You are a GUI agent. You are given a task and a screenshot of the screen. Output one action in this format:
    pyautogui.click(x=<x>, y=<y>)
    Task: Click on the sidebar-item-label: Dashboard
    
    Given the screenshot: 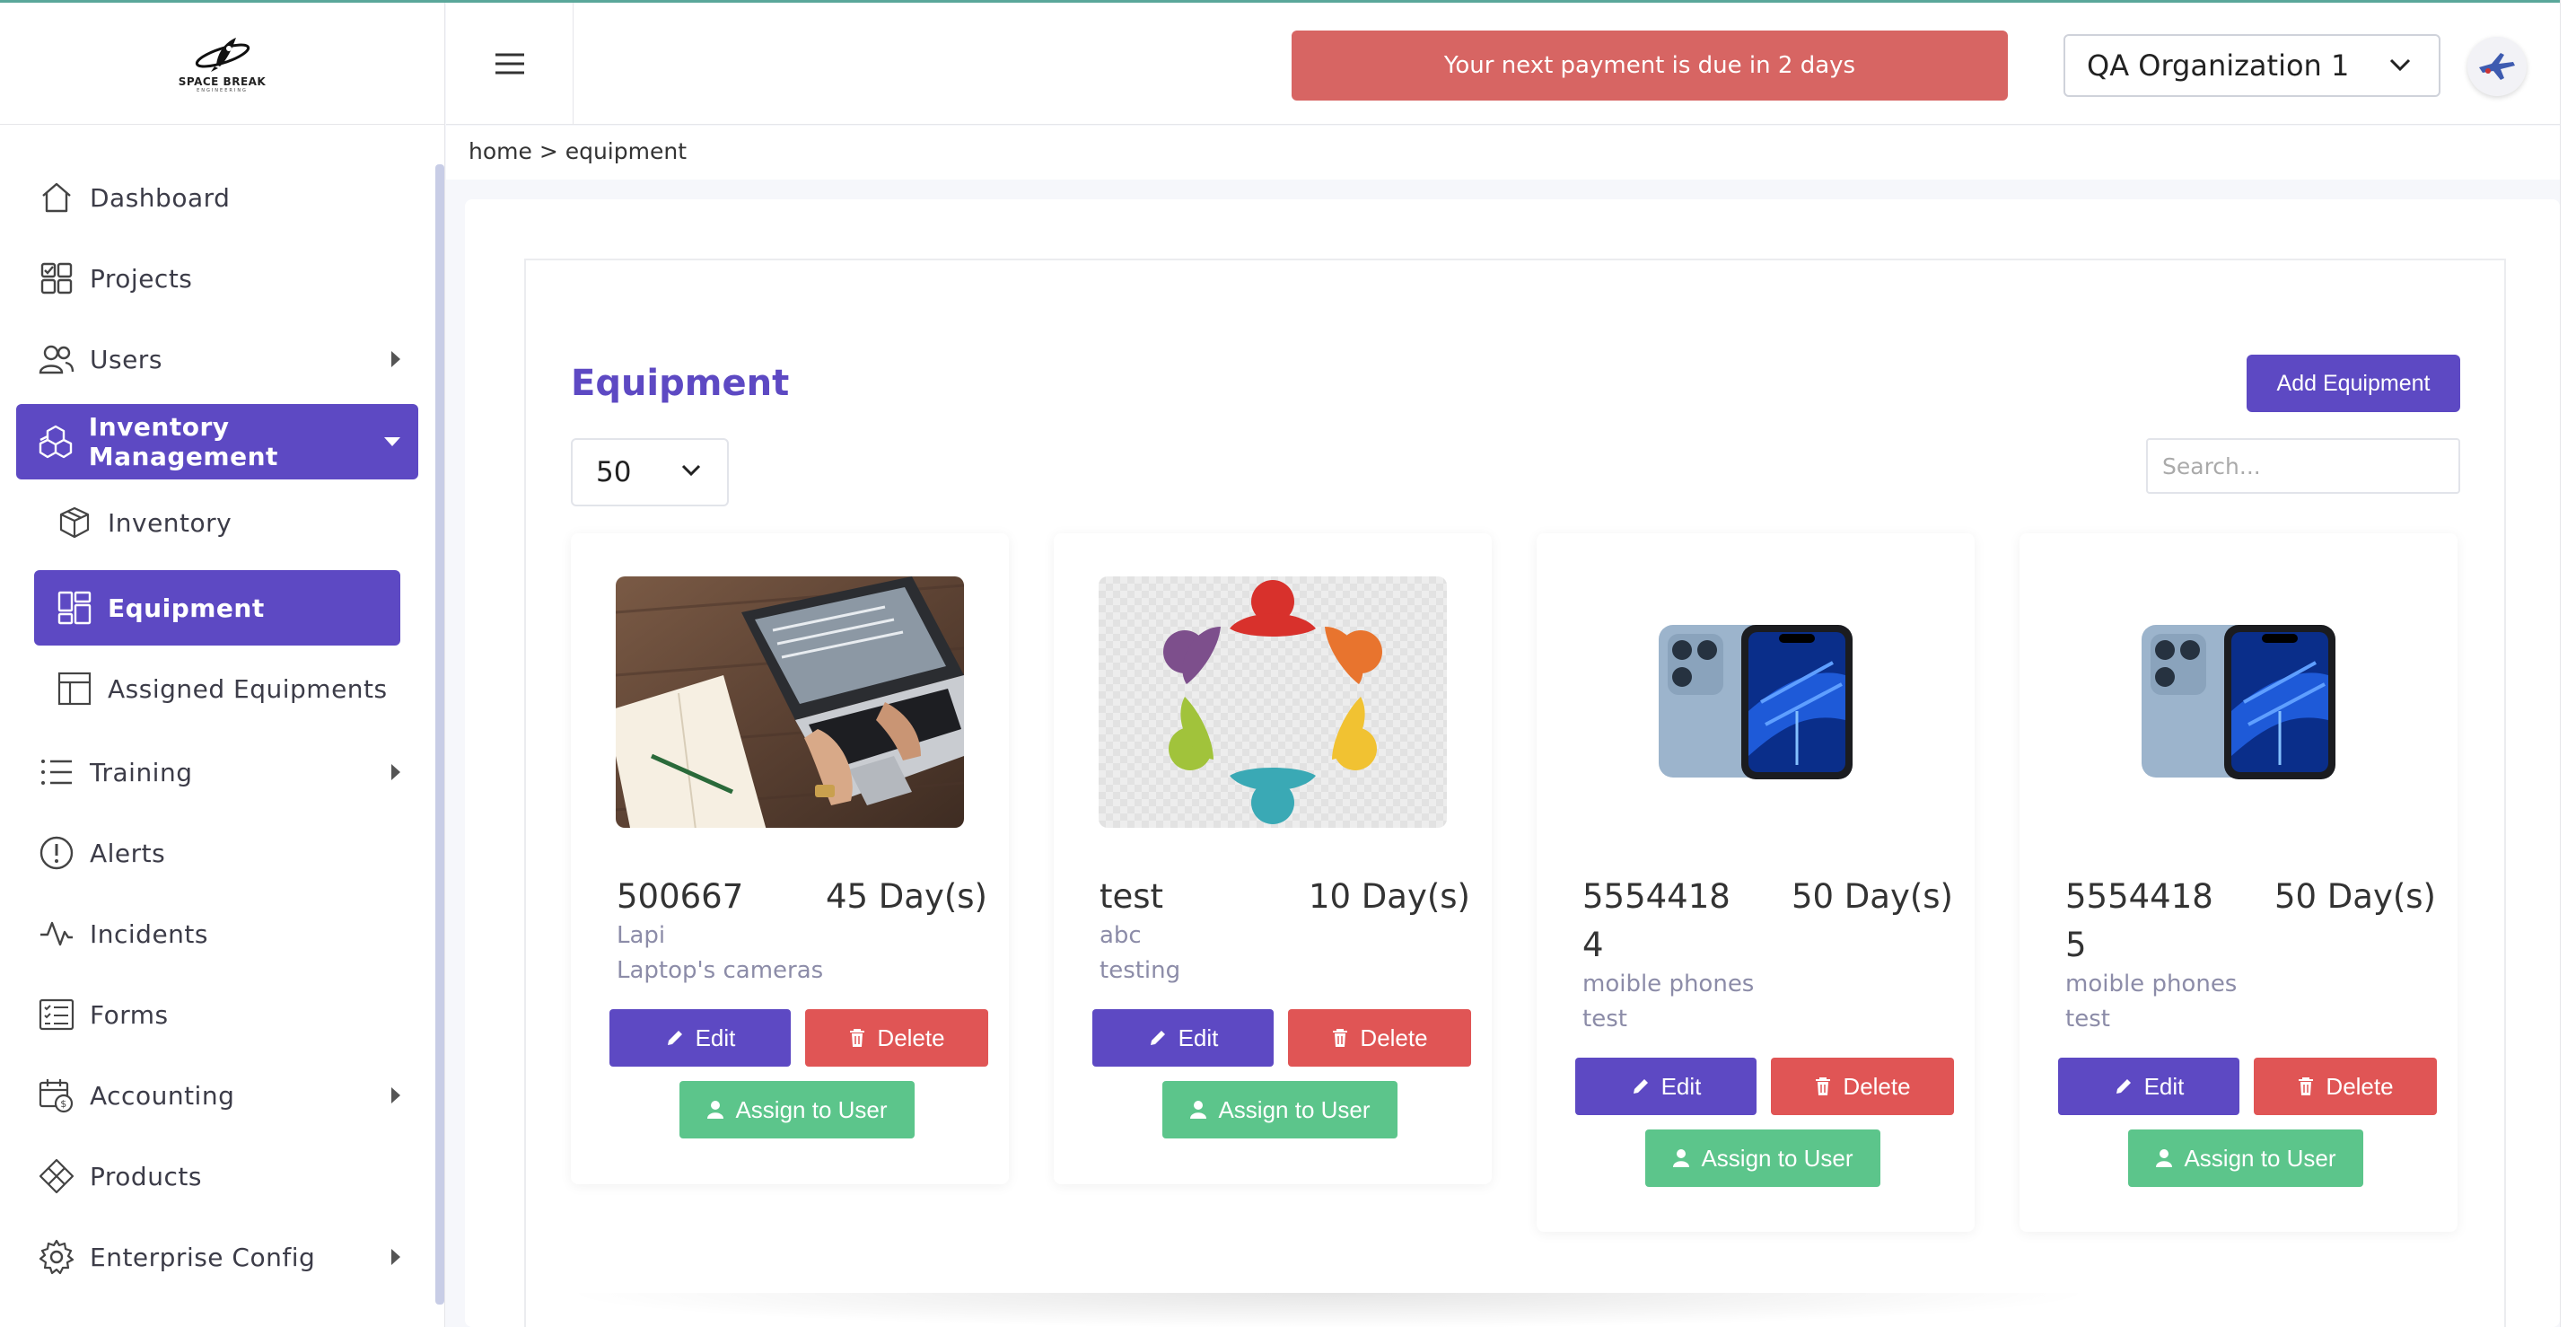 What is the action you would take?
    pyautogui.click(x=160, y=197)
    